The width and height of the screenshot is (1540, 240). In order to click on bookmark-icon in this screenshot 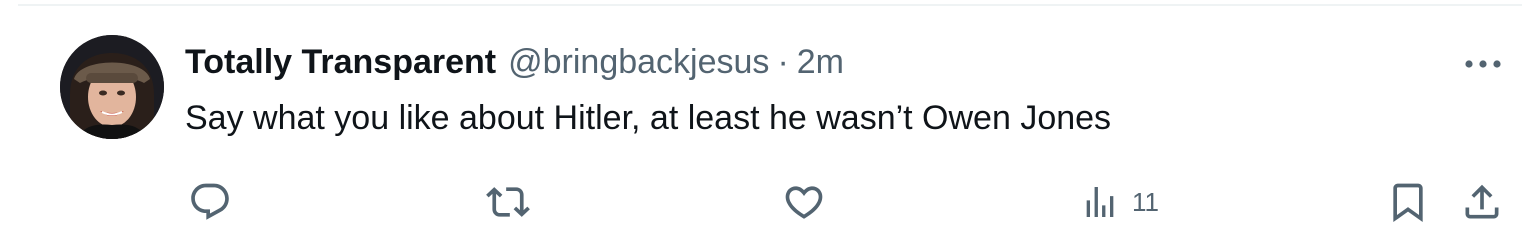, I will do `click(1408, 202)`.